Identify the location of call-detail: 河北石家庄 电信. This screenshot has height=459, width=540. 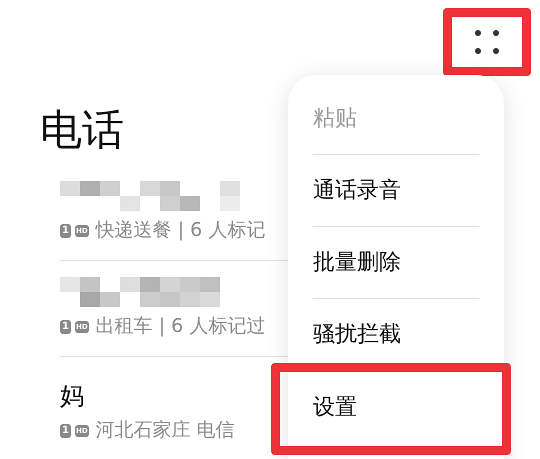
(165, 430).